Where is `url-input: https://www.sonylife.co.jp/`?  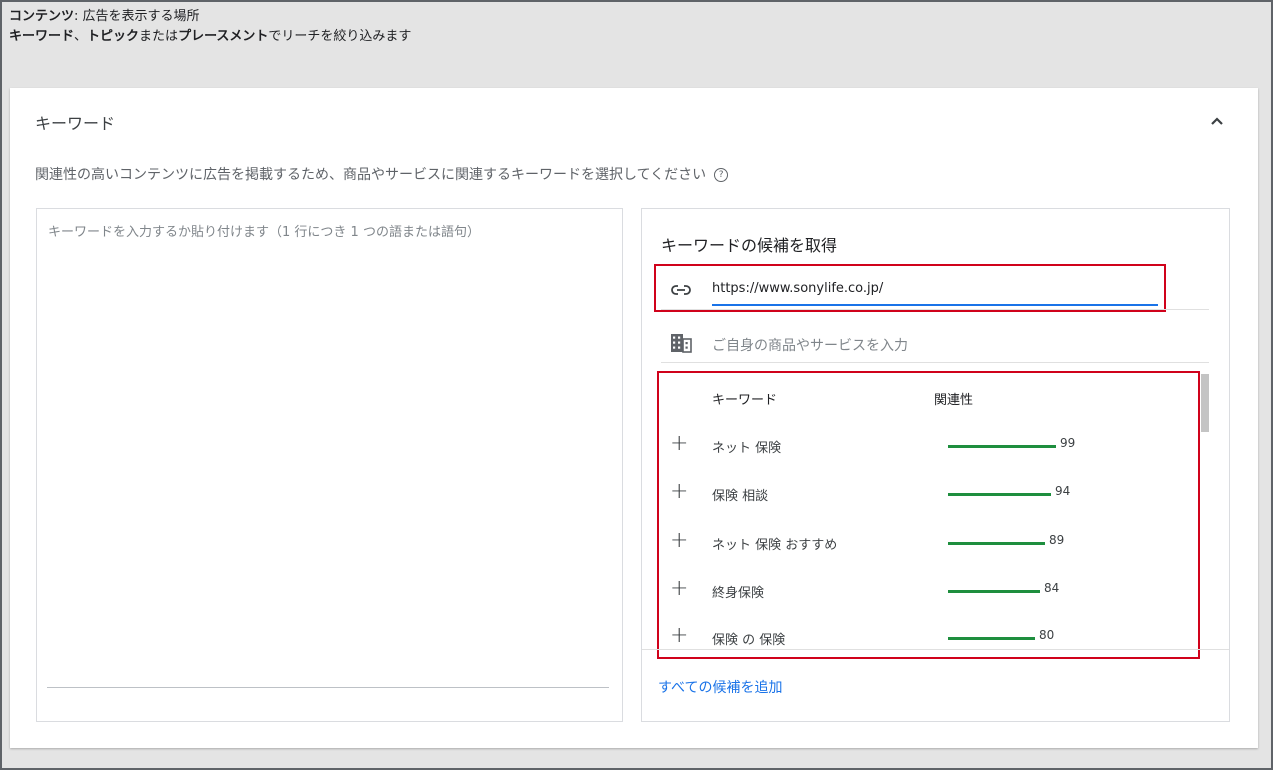 url-input: https://www.sonylife.co.jp/ is located at coordinates (797, 288).